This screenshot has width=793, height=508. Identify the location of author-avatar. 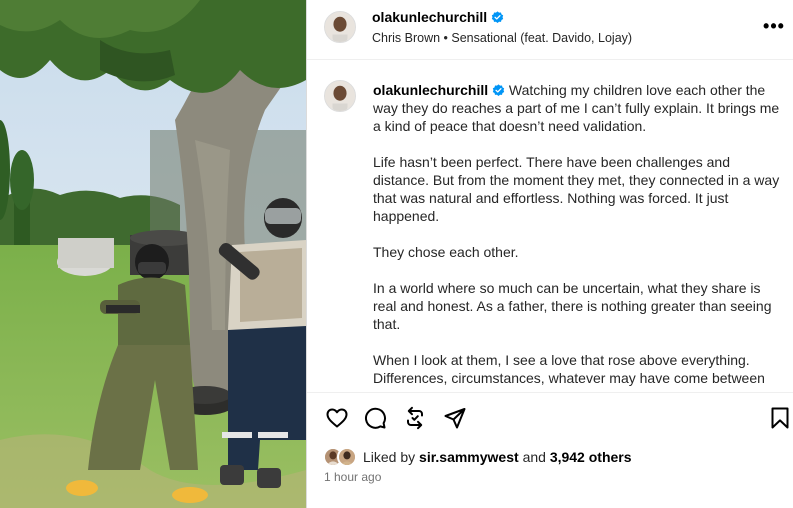
(340, 27).